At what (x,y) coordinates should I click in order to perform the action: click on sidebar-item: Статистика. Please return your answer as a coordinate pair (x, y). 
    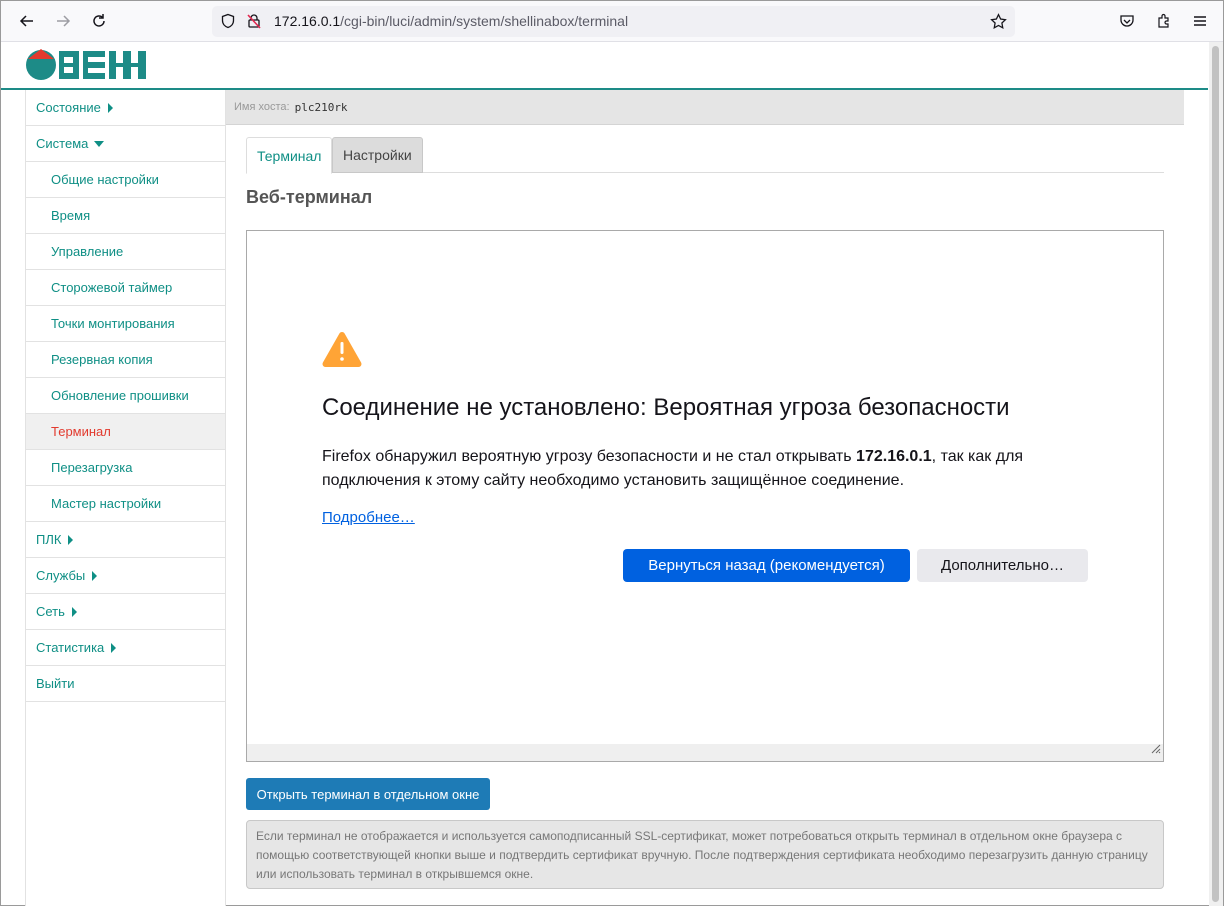
    Looking at the image, I should click on (125, 648).